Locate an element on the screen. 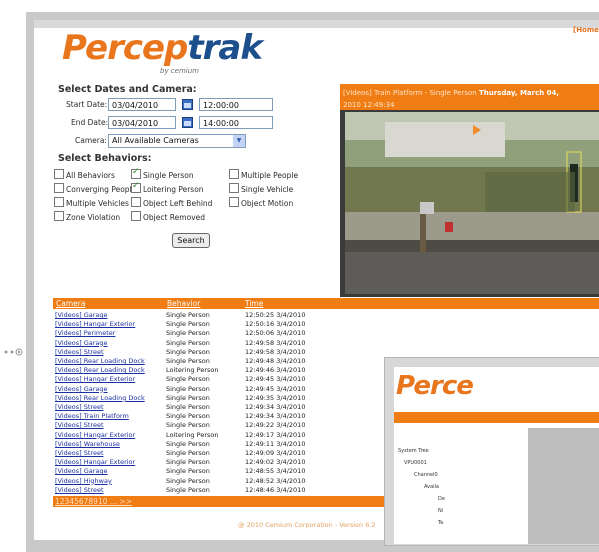 This screenshot has height=552, width=599. start-date-input: 03/04/2010 is located at coordinates (142, 104).